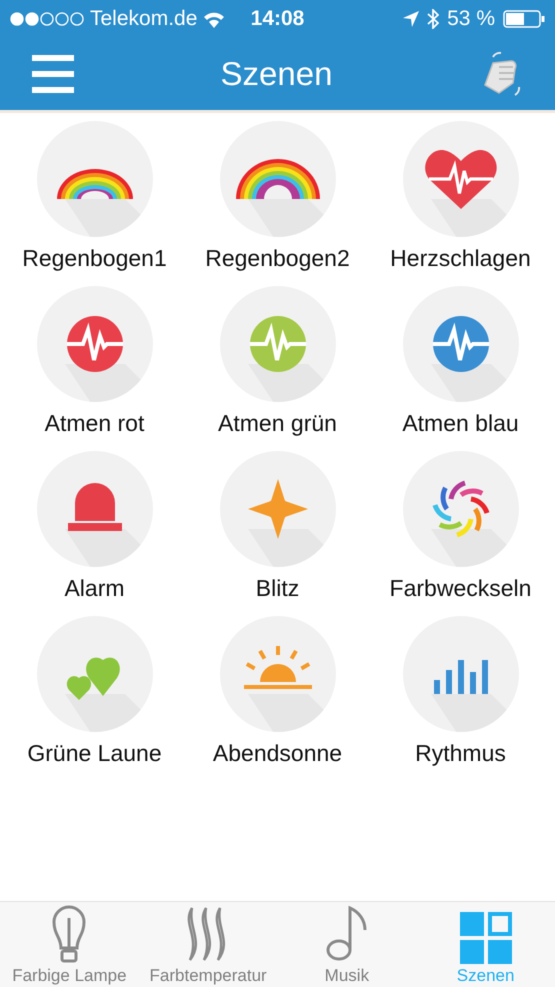 Image resolution: width=555 pixels, height=987 pixels. Describe the element at coordinates (93, 679) in the screenshot. I see `hearts-icon` at that location.